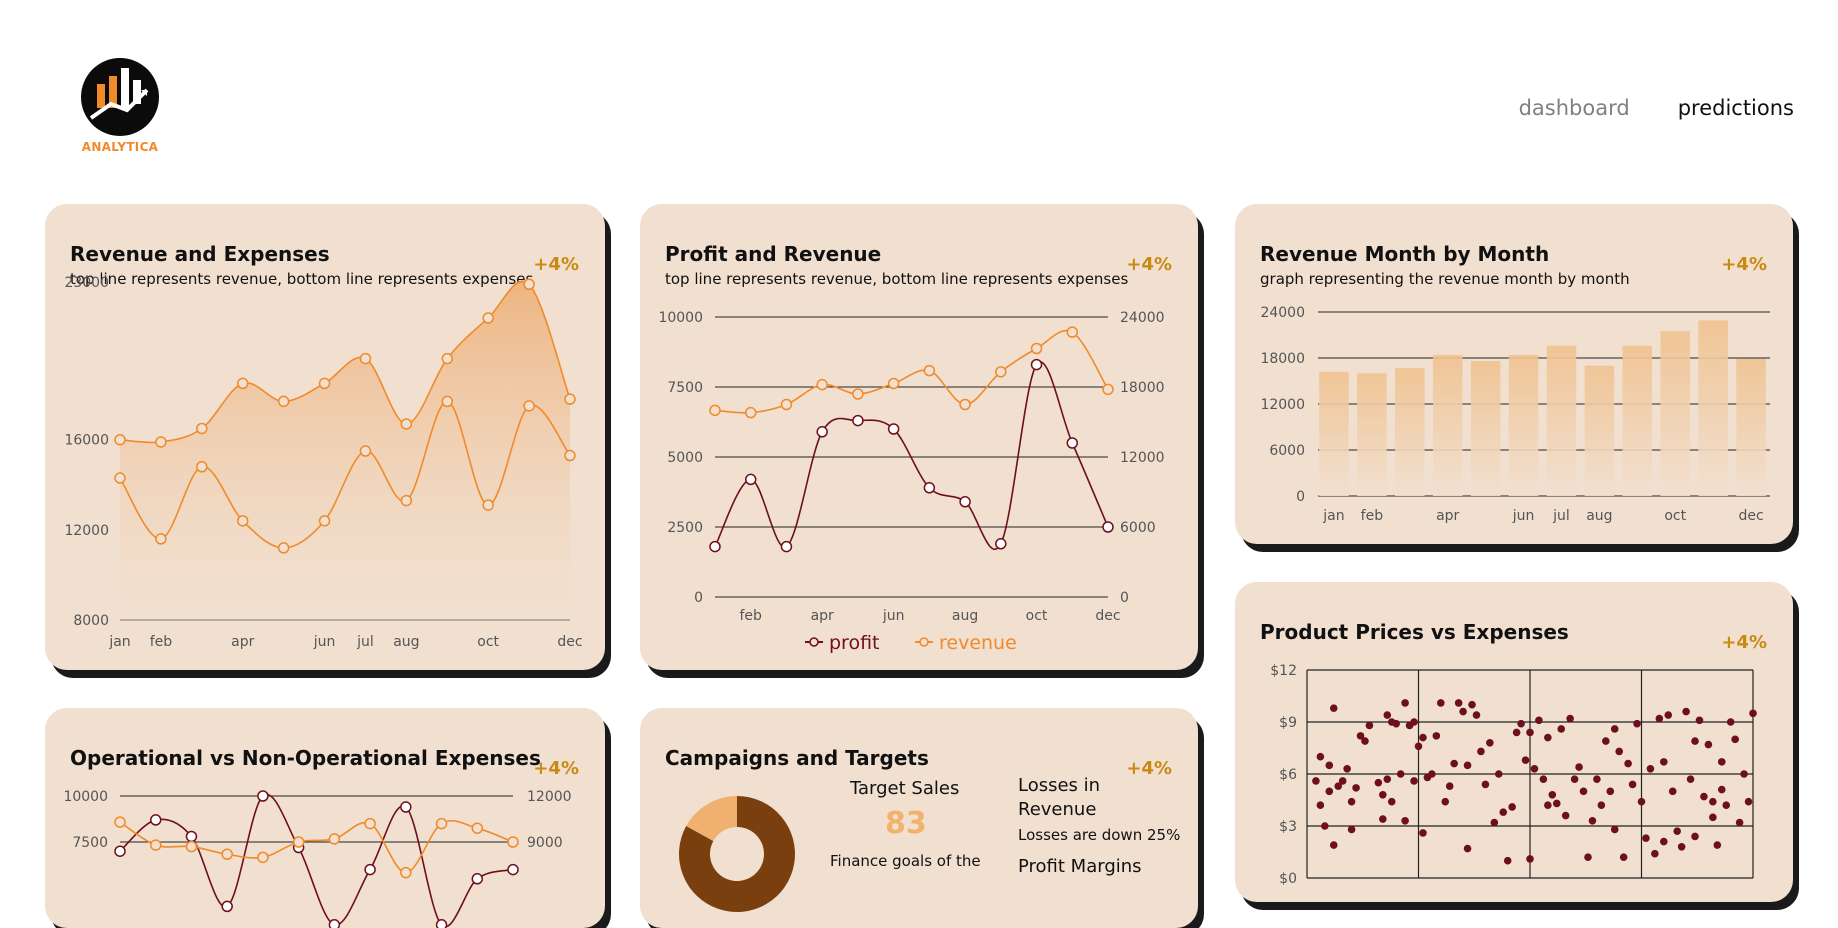  What do you see at coordinates (1333, 516) in the screenshot?
I see `x-tick-label: jan` at bounding box center [1333, 516].